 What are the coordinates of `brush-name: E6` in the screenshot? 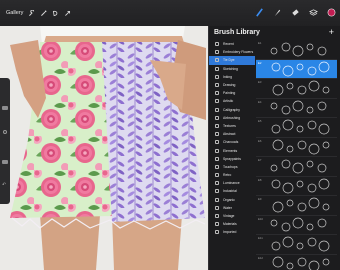 It's located at (260, 140).